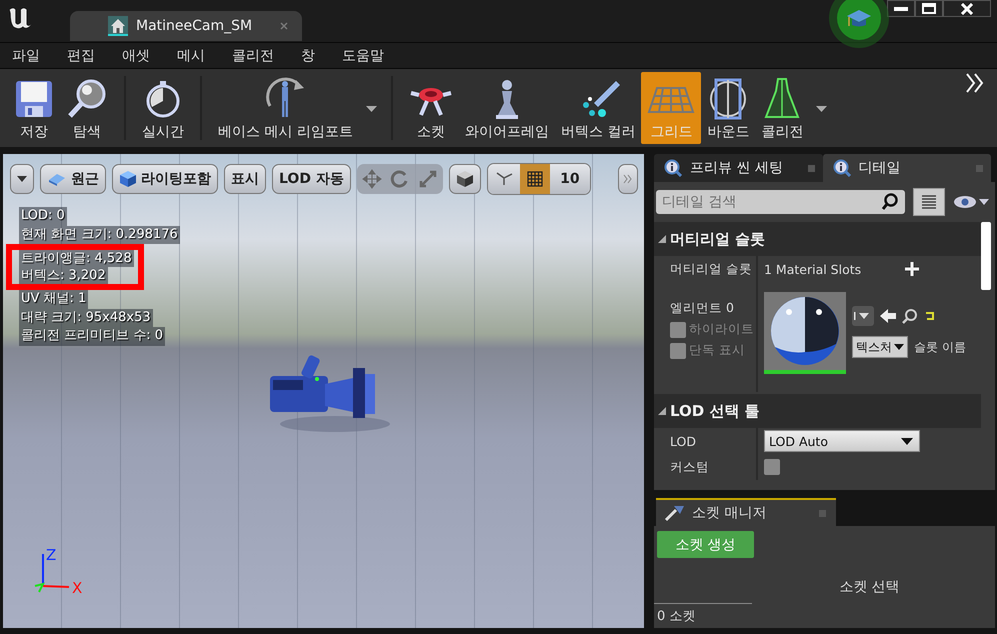 This screenshot has width=997, height=634. Describe the element at coordinates (975, 83) in the screenshot. I see `overflow-chevron-icon` at that location.